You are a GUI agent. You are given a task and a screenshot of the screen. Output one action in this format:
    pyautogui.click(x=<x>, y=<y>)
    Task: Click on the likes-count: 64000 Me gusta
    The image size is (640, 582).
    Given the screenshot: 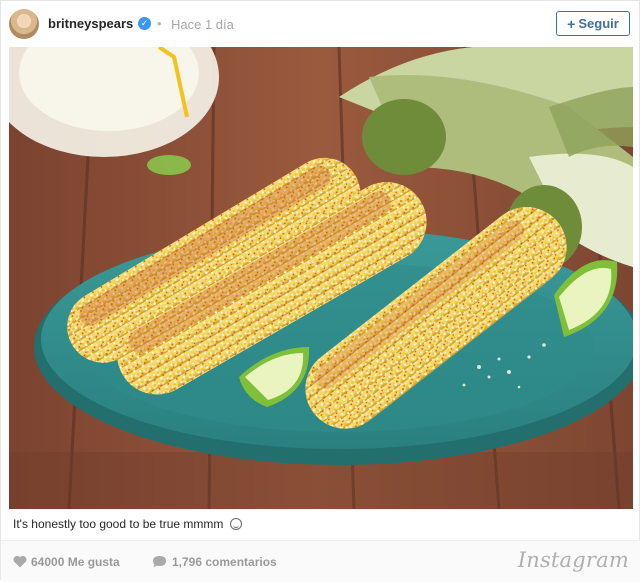 What is the action you would take?
    pyautogui.click(x=75, y=562)
    